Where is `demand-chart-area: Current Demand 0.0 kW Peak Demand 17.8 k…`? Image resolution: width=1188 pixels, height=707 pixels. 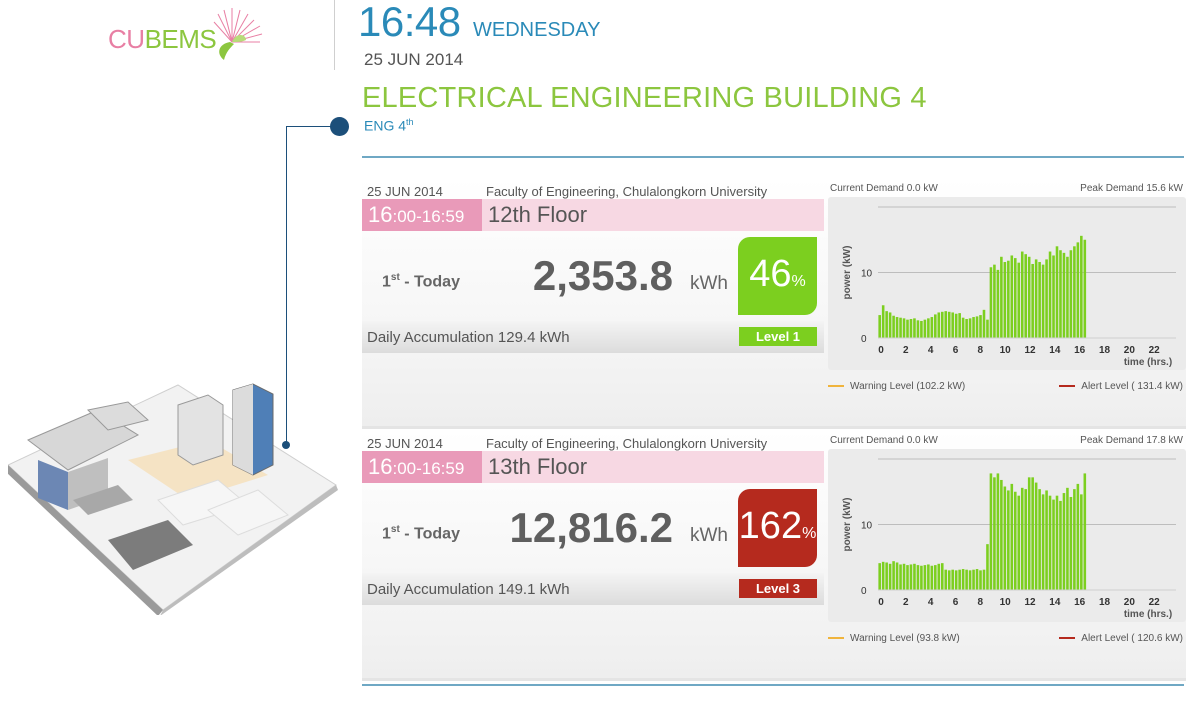
demand-chart-area: Current Demand 0.0 kW Peak Demand 17.8 k… is located at coordinates (1007, 554).